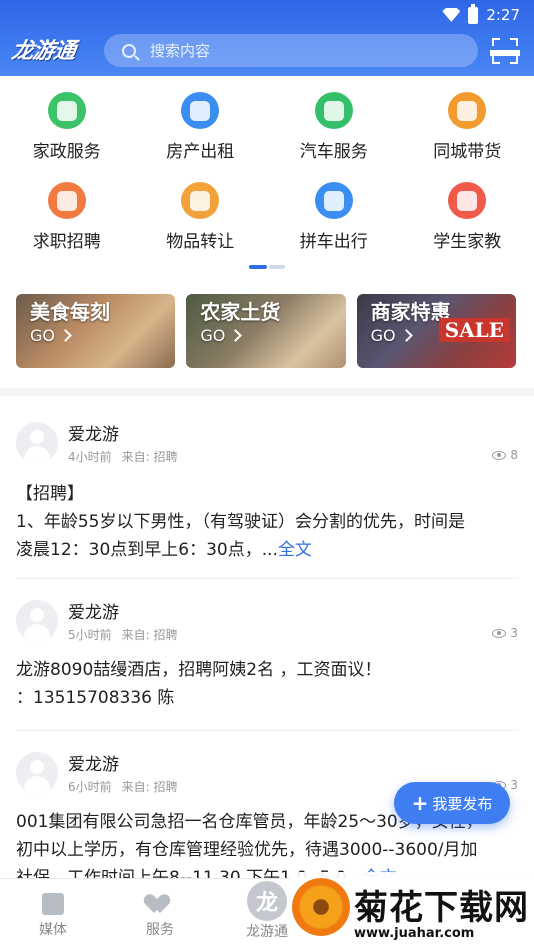  What do you see at coordinates (503, 15) in the screenshot?
I see `status-time: 2:27` at bounding box center [503, 15].